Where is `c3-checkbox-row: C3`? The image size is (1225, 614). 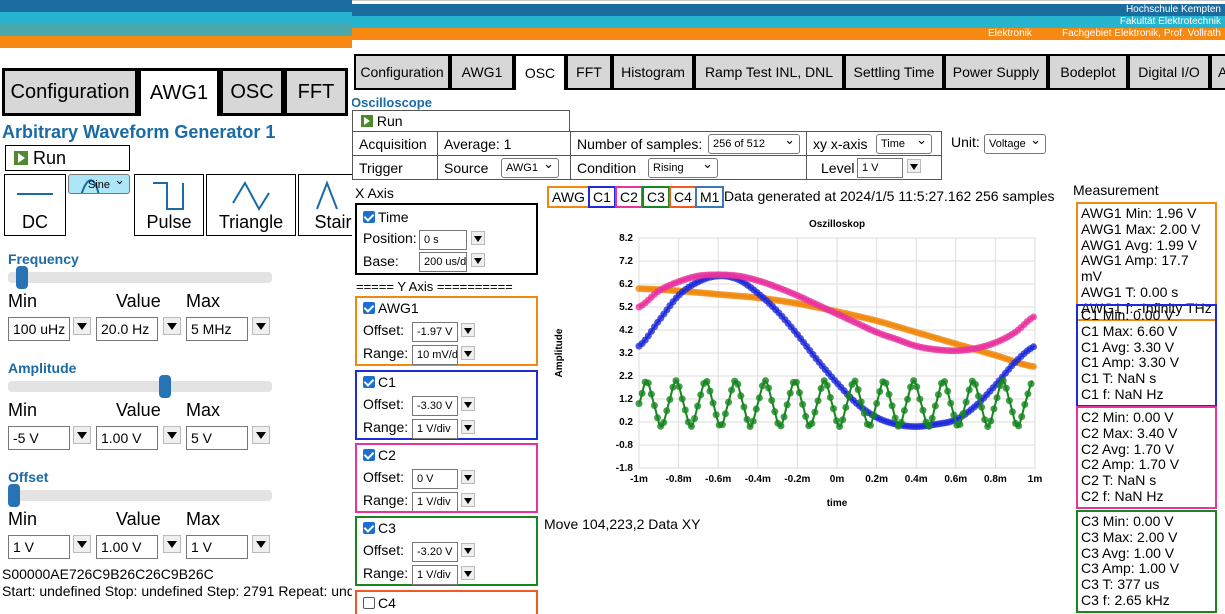
c3-checkbox-row: C3 is located at coordinates (379, 528).